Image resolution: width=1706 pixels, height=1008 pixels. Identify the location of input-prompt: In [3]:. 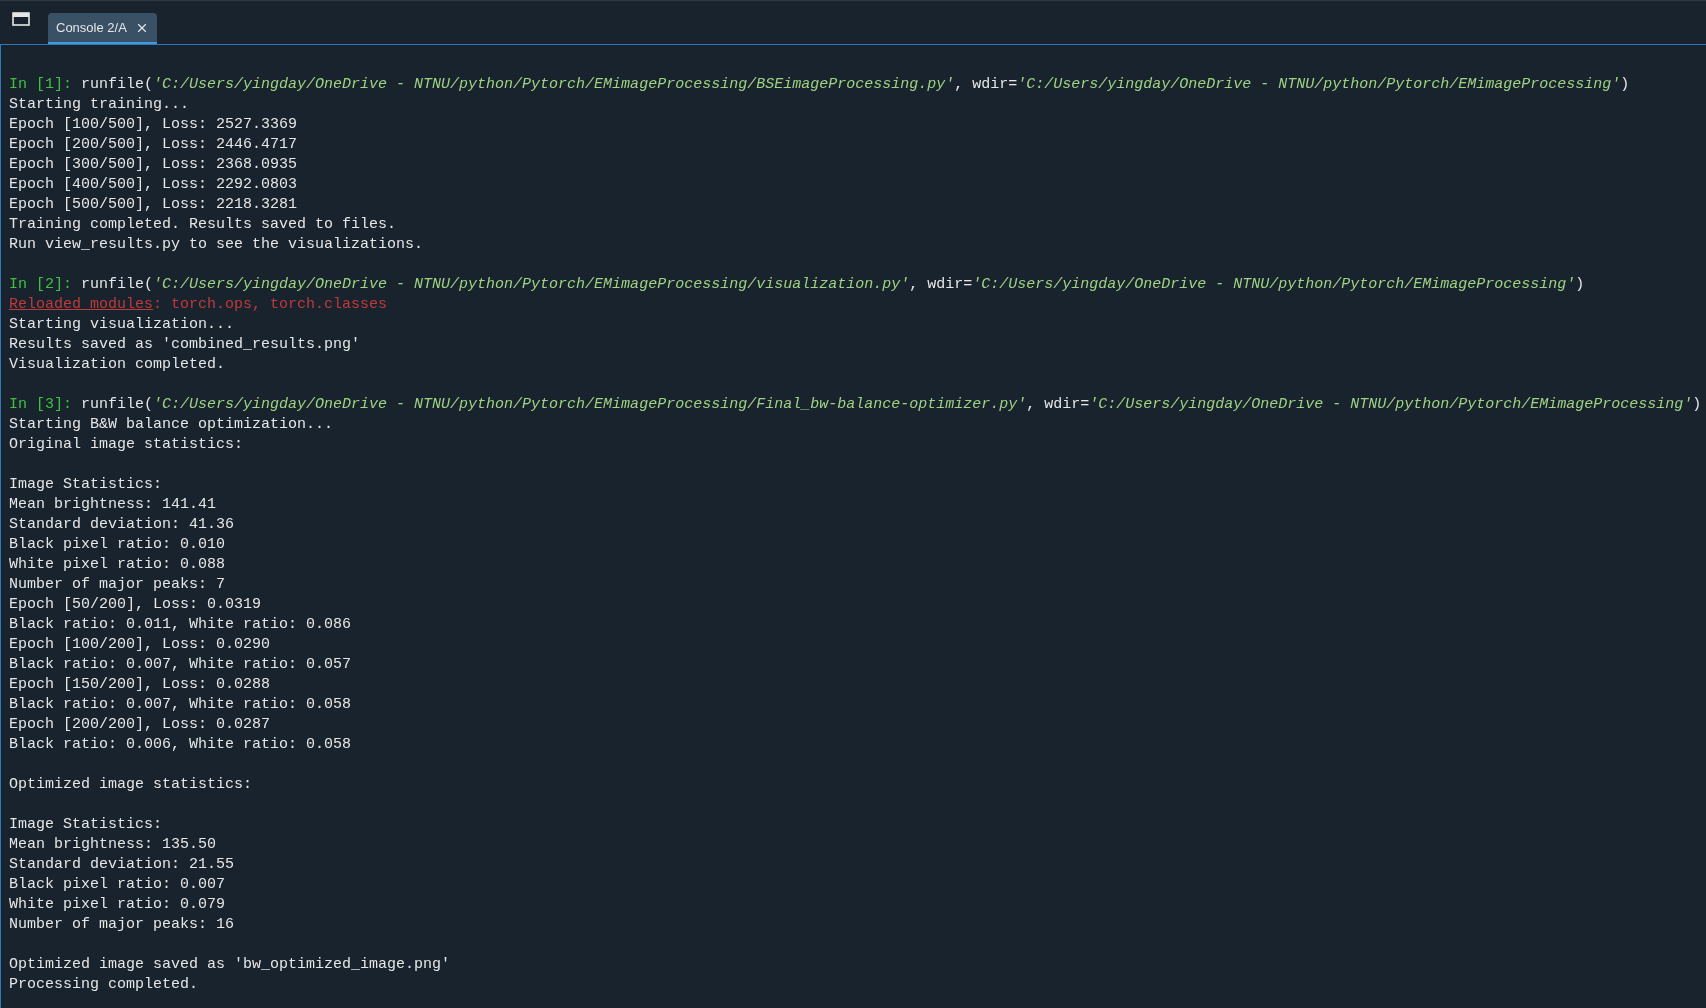
(40, 405).